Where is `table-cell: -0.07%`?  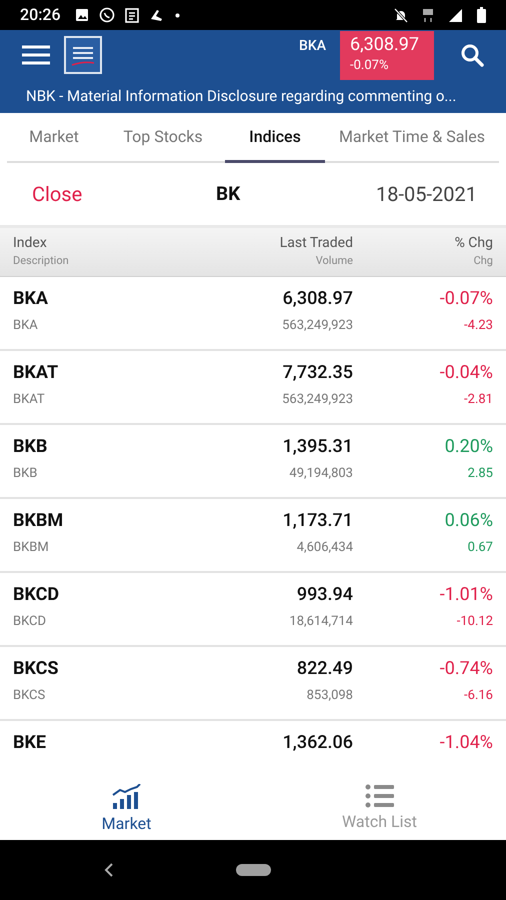 table-cell: -0.07% is located at coordinates (466, 299).